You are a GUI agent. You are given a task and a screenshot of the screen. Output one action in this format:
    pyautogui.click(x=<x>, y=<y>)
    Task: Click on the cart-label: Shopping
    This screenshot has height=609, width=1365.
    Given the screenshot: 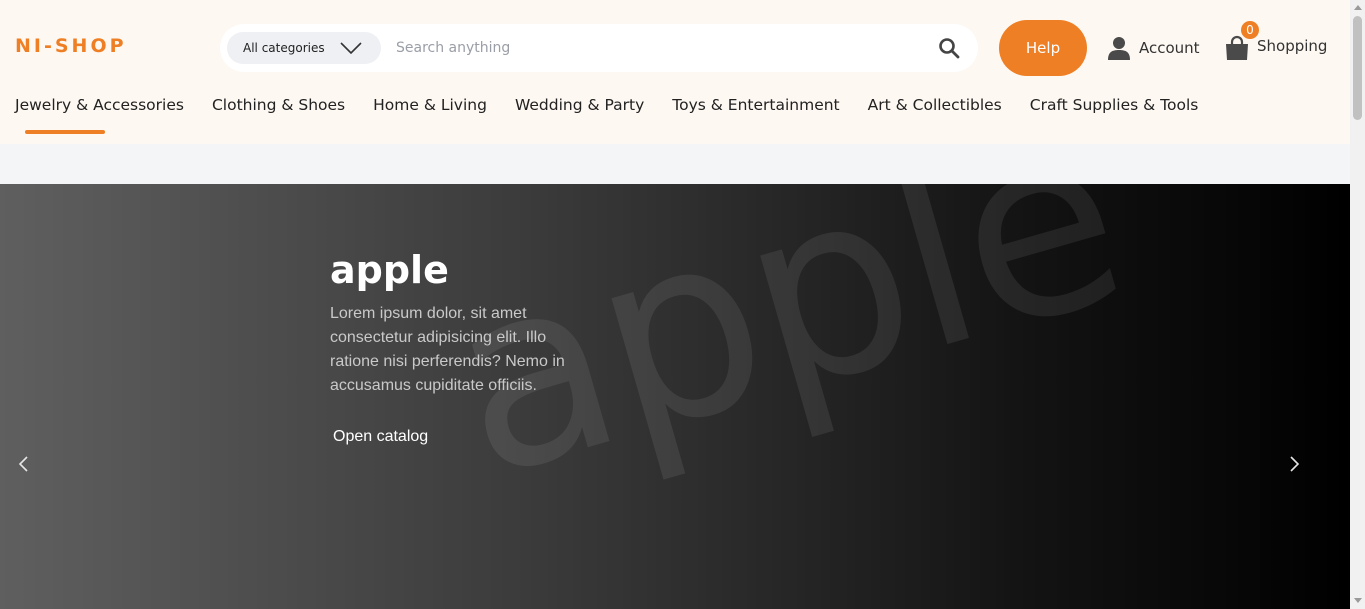 What is the action you would take?
    pyautogui.click(x=1292, y=46)
    